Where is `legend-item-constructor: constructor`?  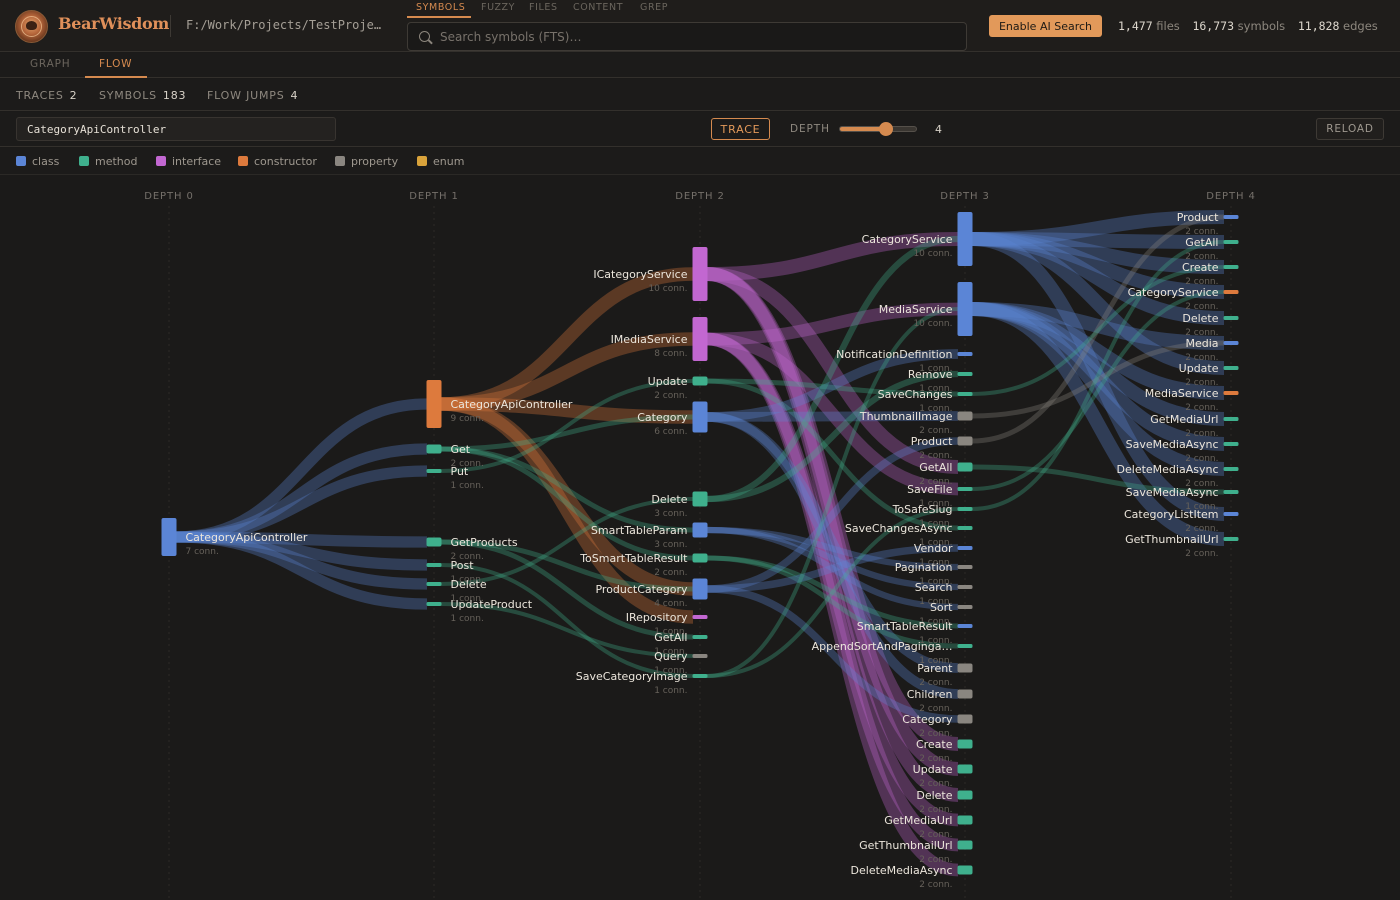 legend-item-constructor: constructor is located at coordinates (277, 161).